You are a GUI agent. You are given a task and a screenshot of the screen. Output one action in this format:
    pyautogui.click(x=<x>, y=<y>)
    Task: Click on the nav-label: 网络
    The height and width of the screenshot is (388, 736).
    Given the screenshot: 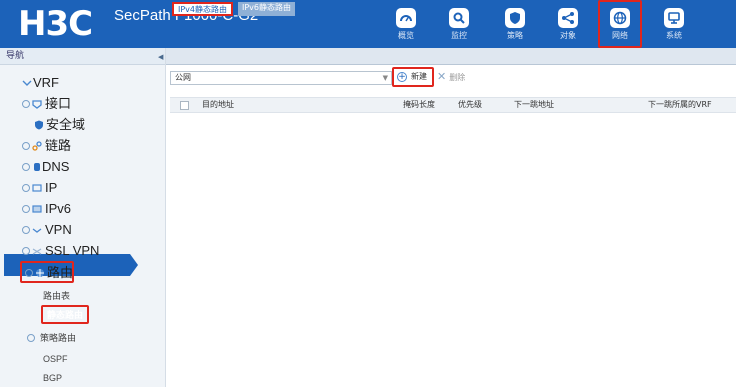 What is the action you would take?
    pyautogui.click(x=620, y=35)
    